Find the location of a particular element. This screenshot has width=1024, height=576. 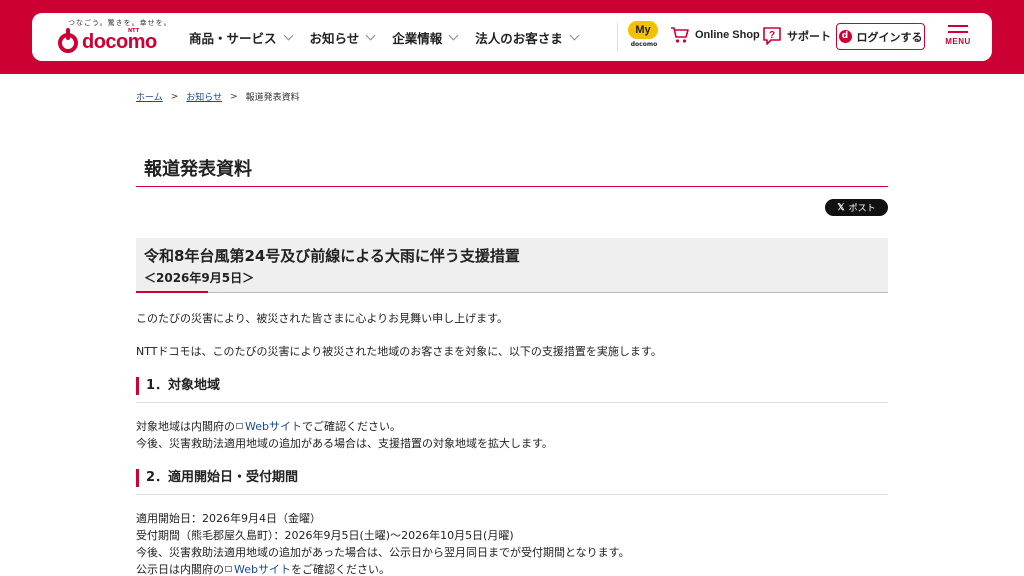

my-docomo-label: docomo is located at coordinates (644, 44).